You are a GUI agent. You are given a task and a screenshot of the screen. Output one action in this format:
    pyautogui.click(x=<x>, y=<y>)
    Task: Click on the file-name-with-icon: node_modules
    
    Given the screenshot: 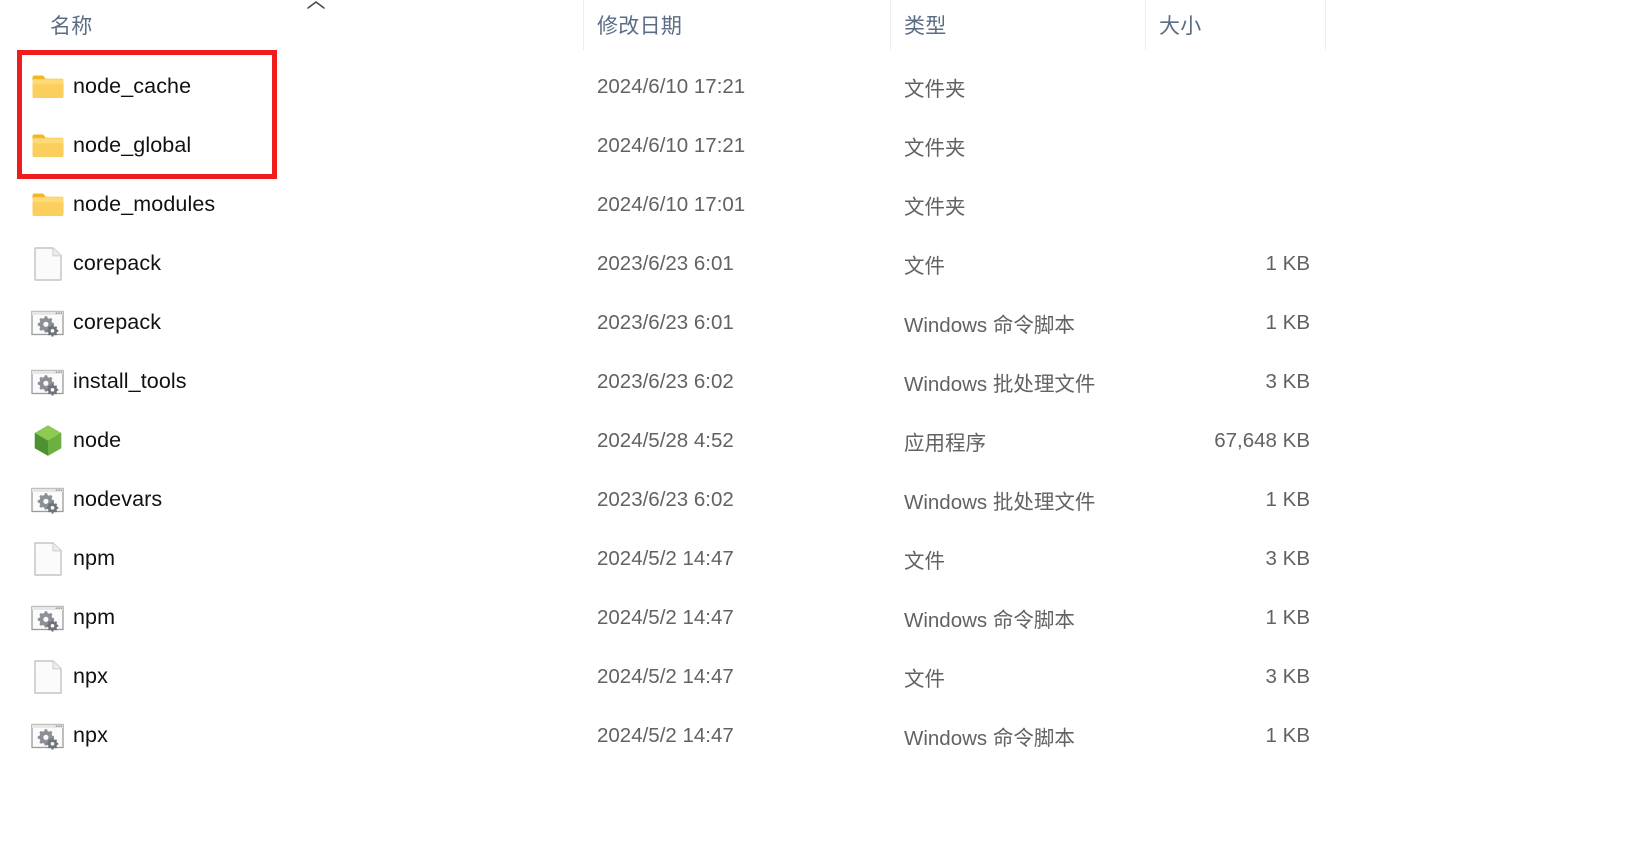 What is the action you would take?
    pyautogui.click(x=122, y=205)
    